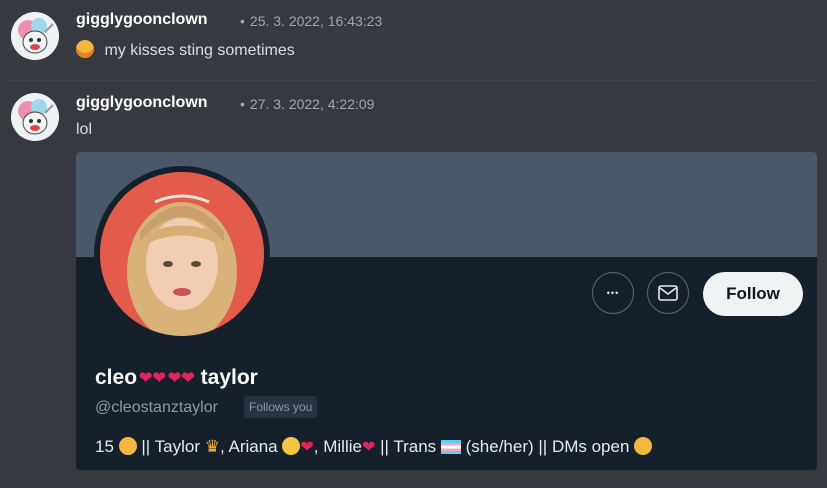 The height and width of the screenshot is (488, 827). Describe the element at coordinates (229, 377) in the screenshot. I see `display-name-part2: taylor` at that location.